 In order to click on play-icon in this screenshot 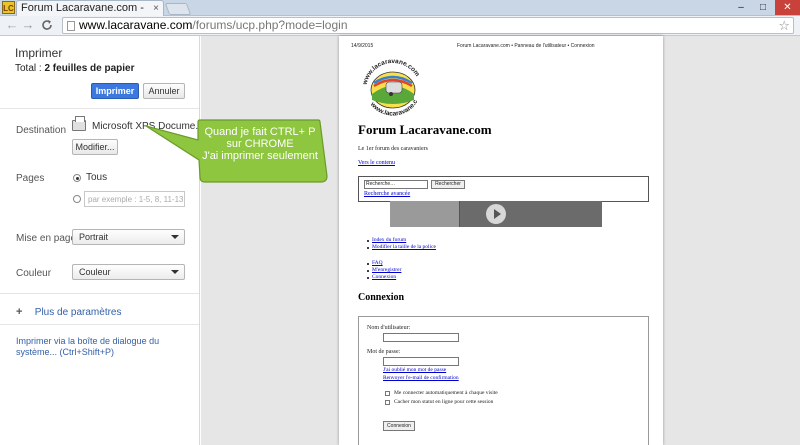, I will do `click(496, 214)`.